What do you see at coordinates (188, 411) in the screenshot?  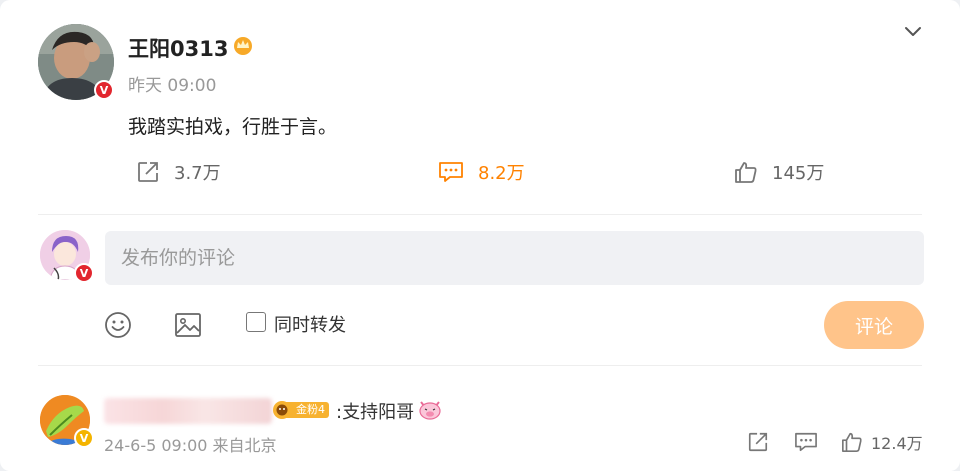 I see `commenter-name-blurred` at bounding box center [188, 411].